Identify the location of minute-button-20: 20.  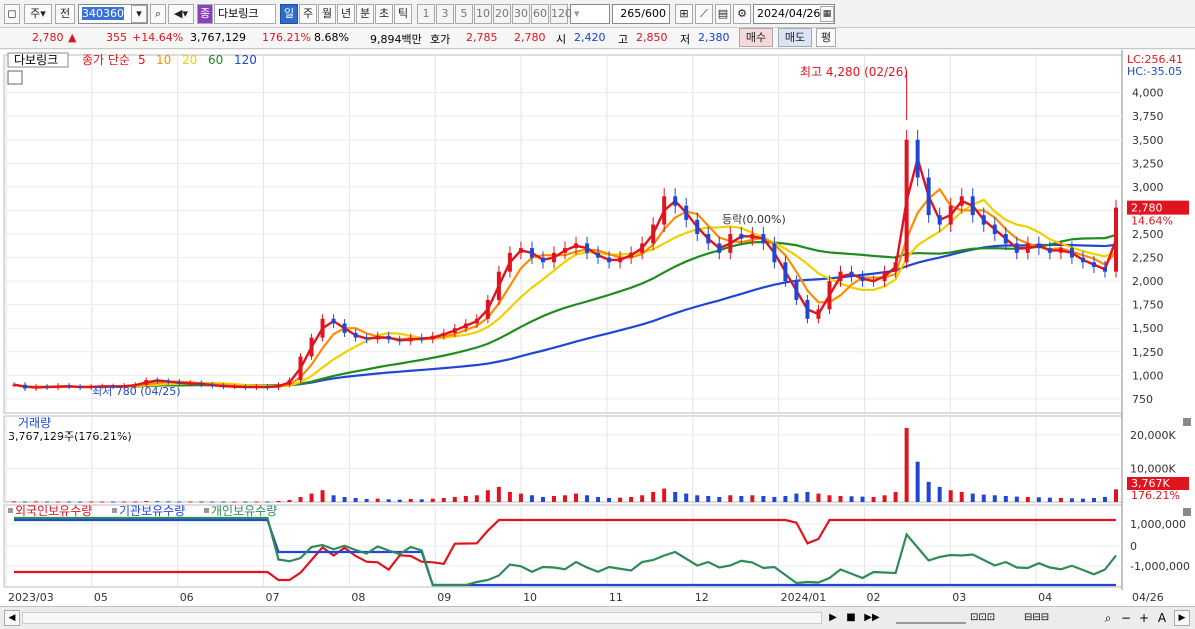
(502, 14).